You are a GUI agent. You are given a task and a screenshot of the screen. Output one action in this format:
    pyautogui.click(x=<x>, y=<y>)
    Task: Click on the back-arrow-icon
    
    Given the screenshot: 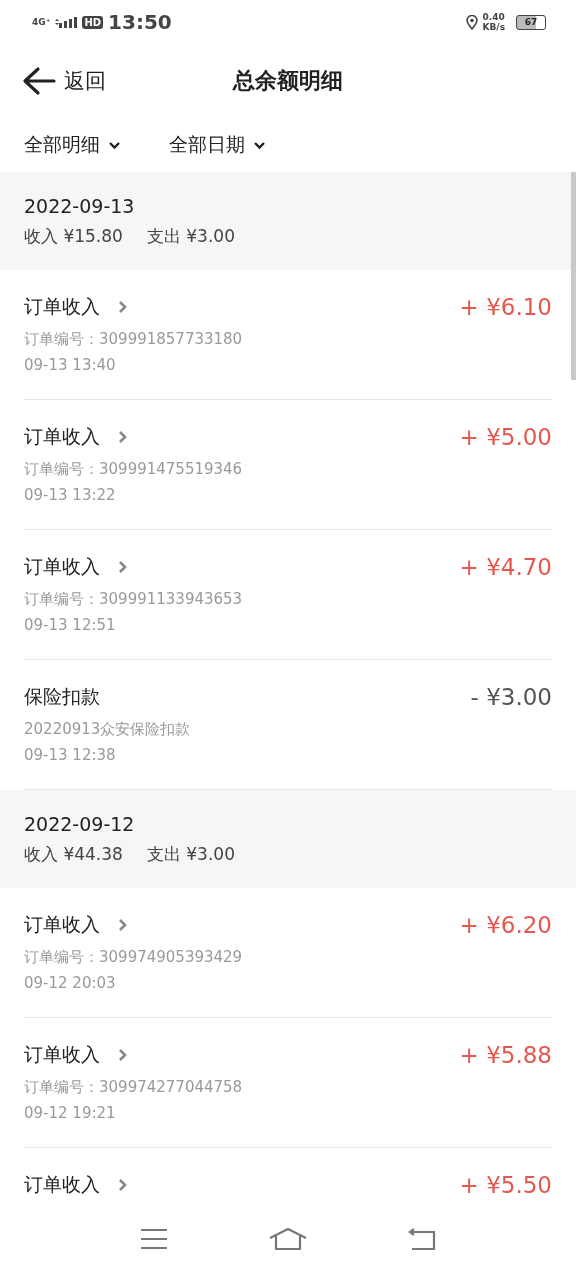 What is the action you would take?
    pyautogui.click(x=39, y=81)
    